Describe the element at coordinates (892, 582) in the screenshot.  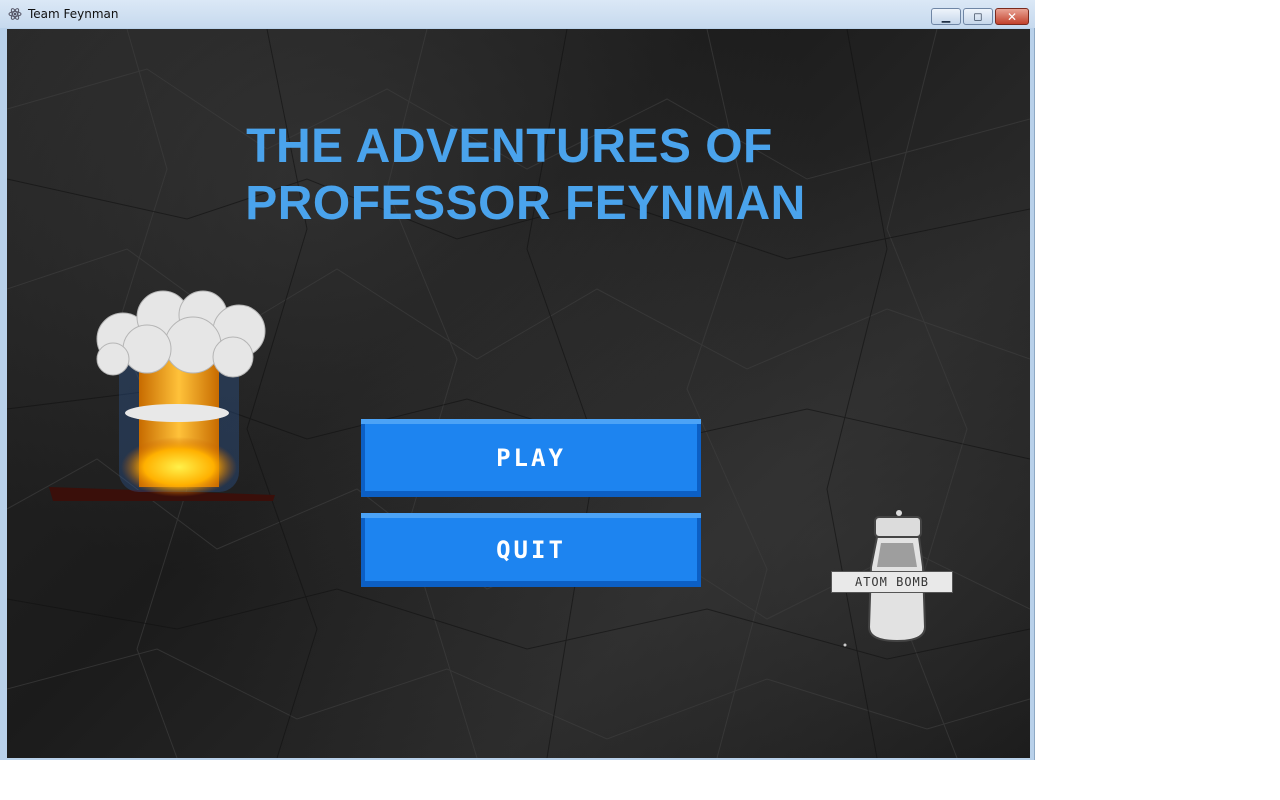
I see `bomb-label: ATOM BOMB` at that location.